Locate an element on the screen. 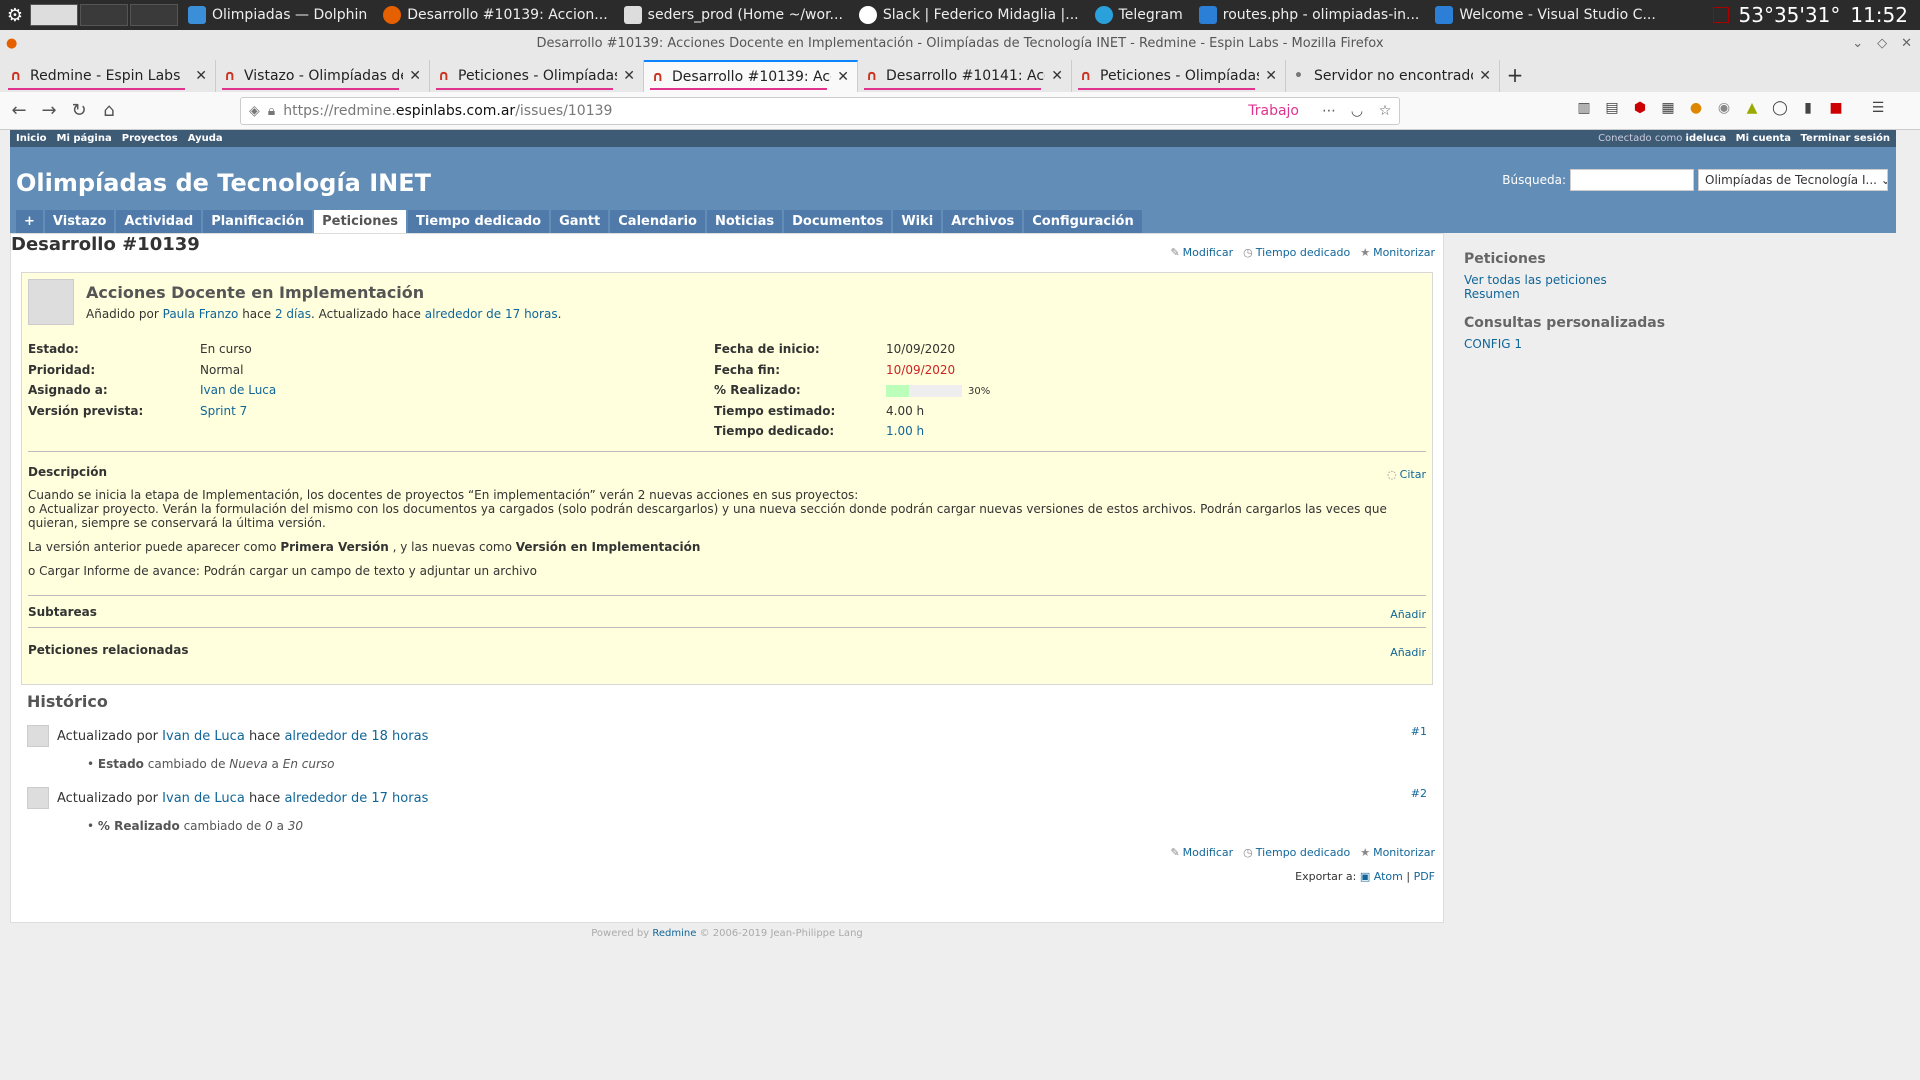  search-input is located at coordinates (1632, 180).